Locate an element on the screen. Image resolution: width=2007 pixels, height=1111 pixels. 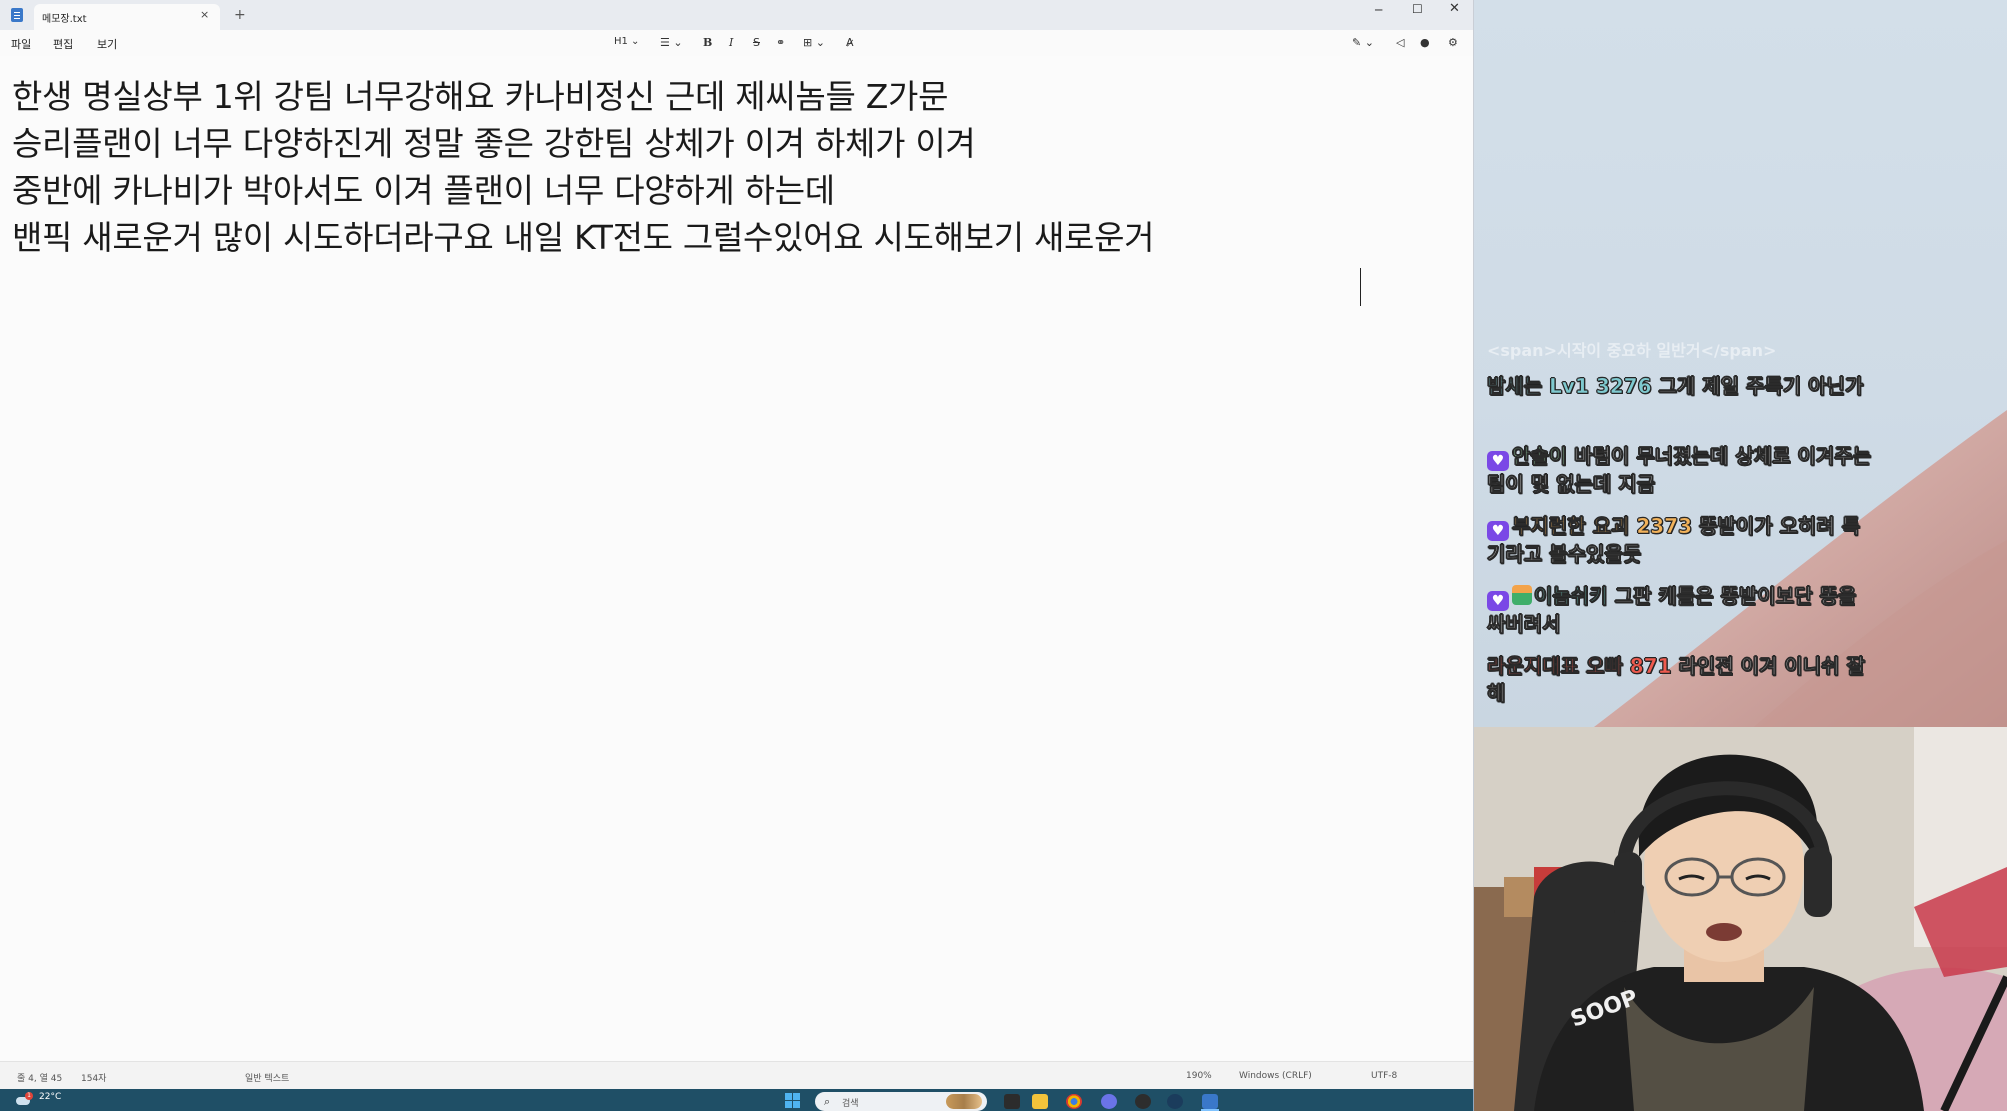
strikethrough-button: S is located at coordinates (756, 42).